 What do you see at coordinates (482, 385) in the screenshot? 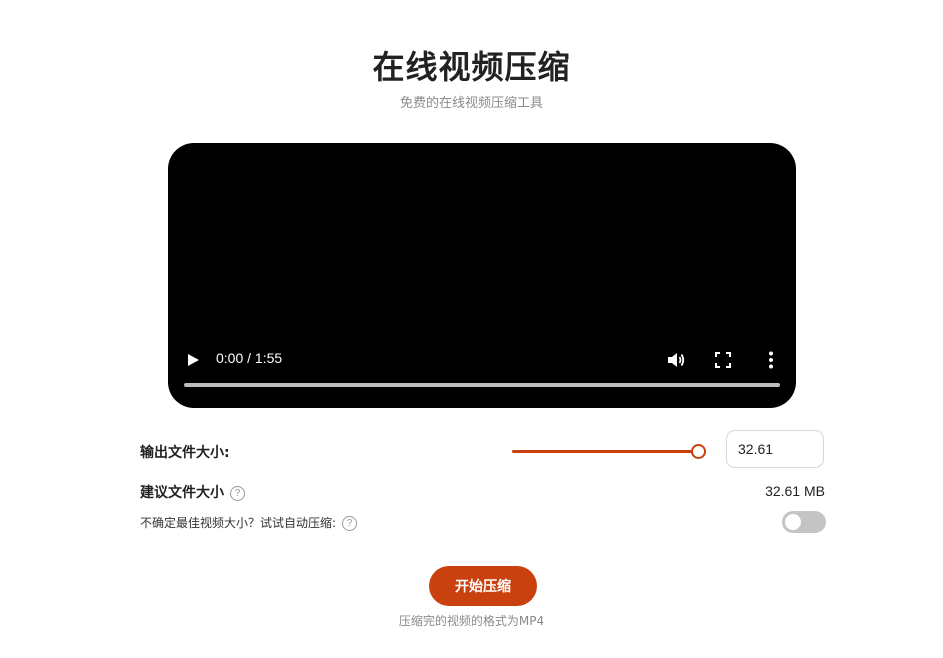
I see `video-progress-bar` at bounding box center [482, 385].